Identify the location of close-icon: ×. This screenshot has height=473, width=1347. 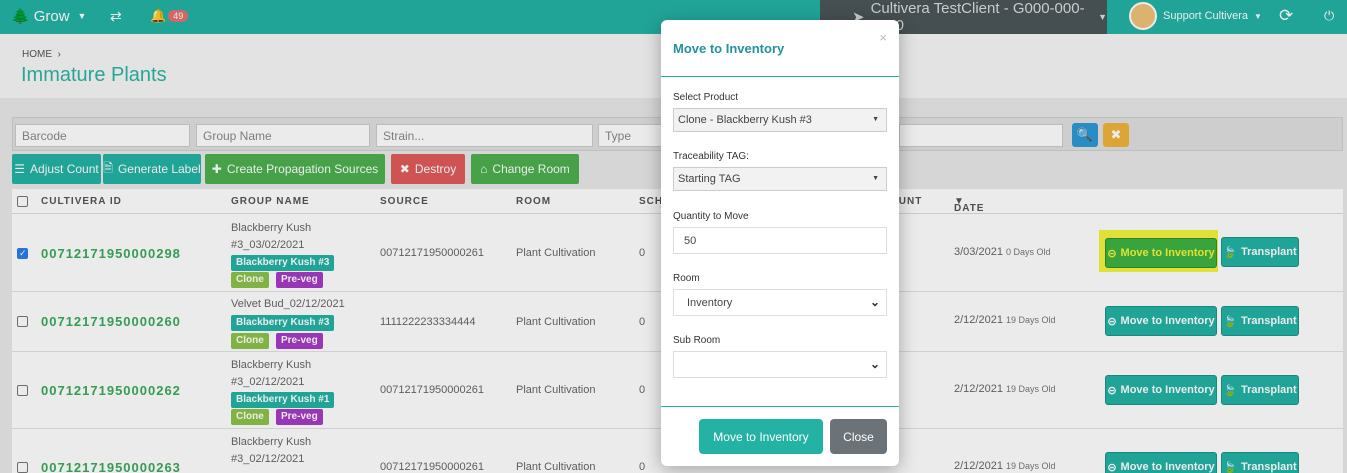
(883, 37).